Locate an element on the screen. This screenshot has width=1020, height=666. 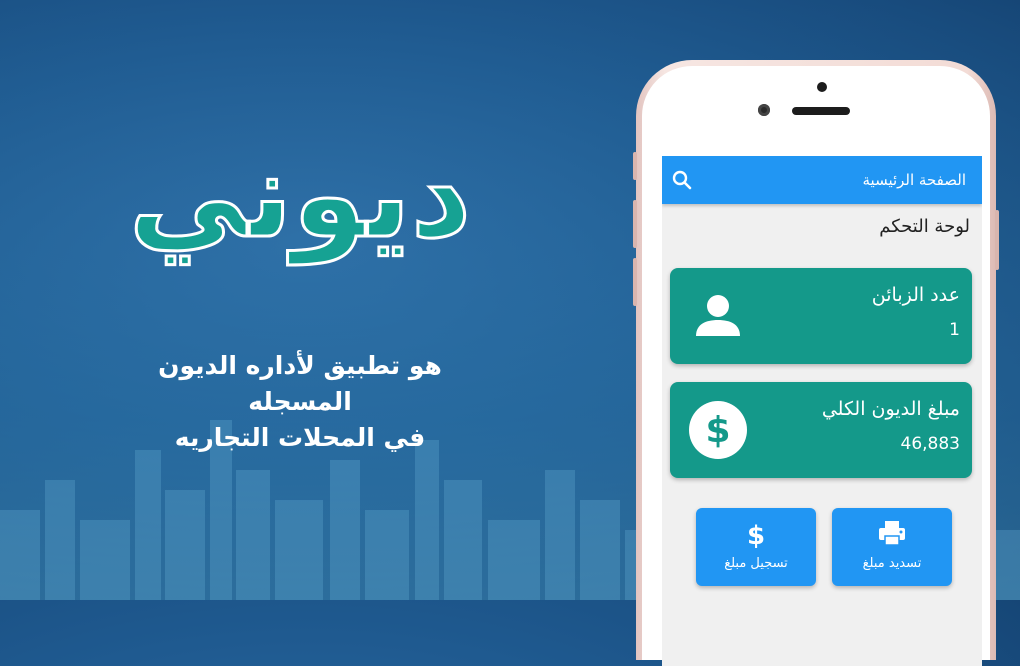
customers-count-label: عدد الزبائن is located at coordinates (915, 295).